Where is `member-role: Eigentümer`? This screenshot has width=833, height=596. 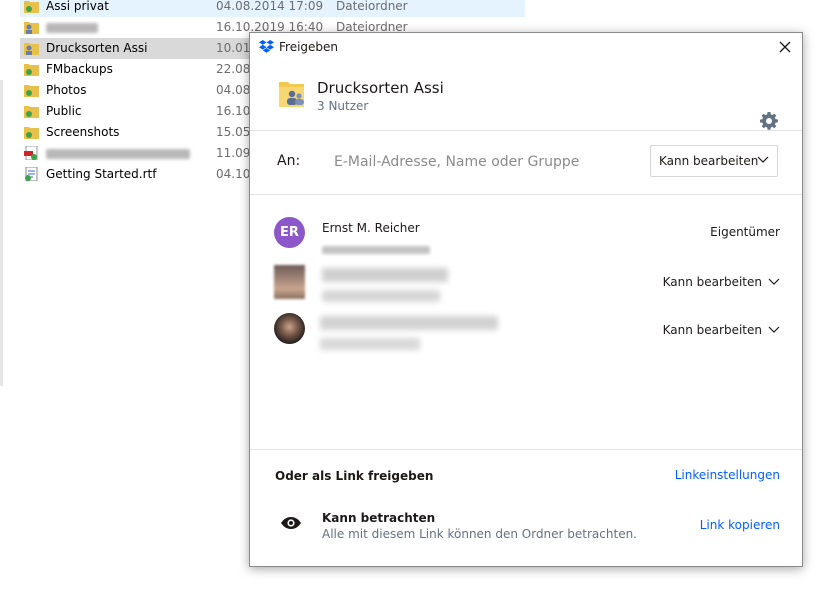 member-role: Eigentümer is located at coordinates (745, 232).